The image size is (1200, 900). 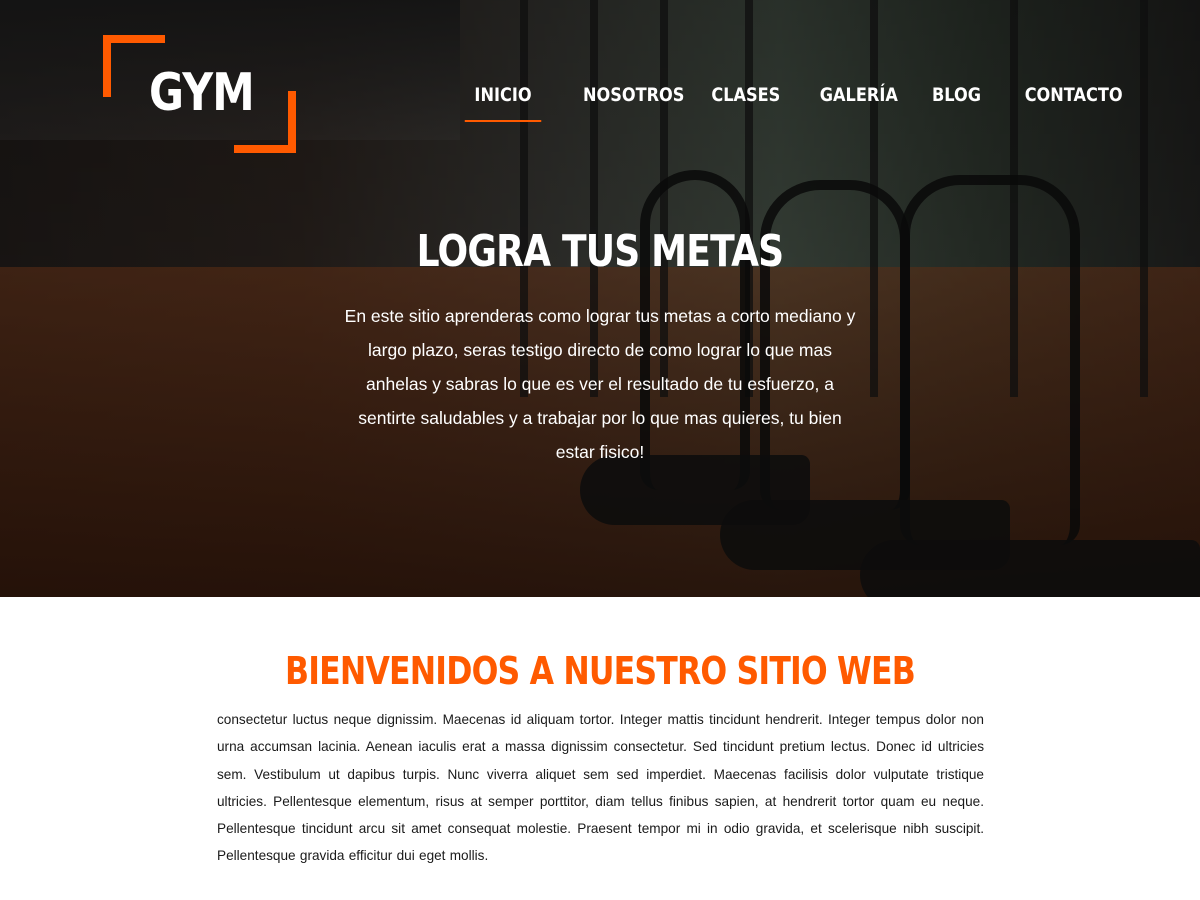 I want to click on nav-item-nosotros: NOSOTROS, so click(x=633, y=103).